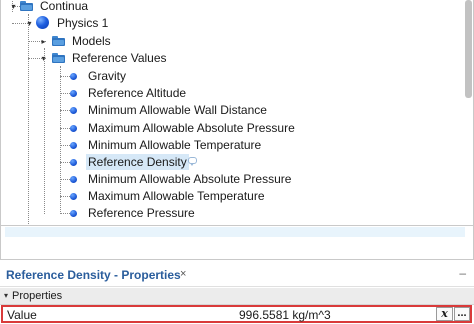 The image size is (474, 324). I want to click on tree-scrollbar, so click(468, 112).